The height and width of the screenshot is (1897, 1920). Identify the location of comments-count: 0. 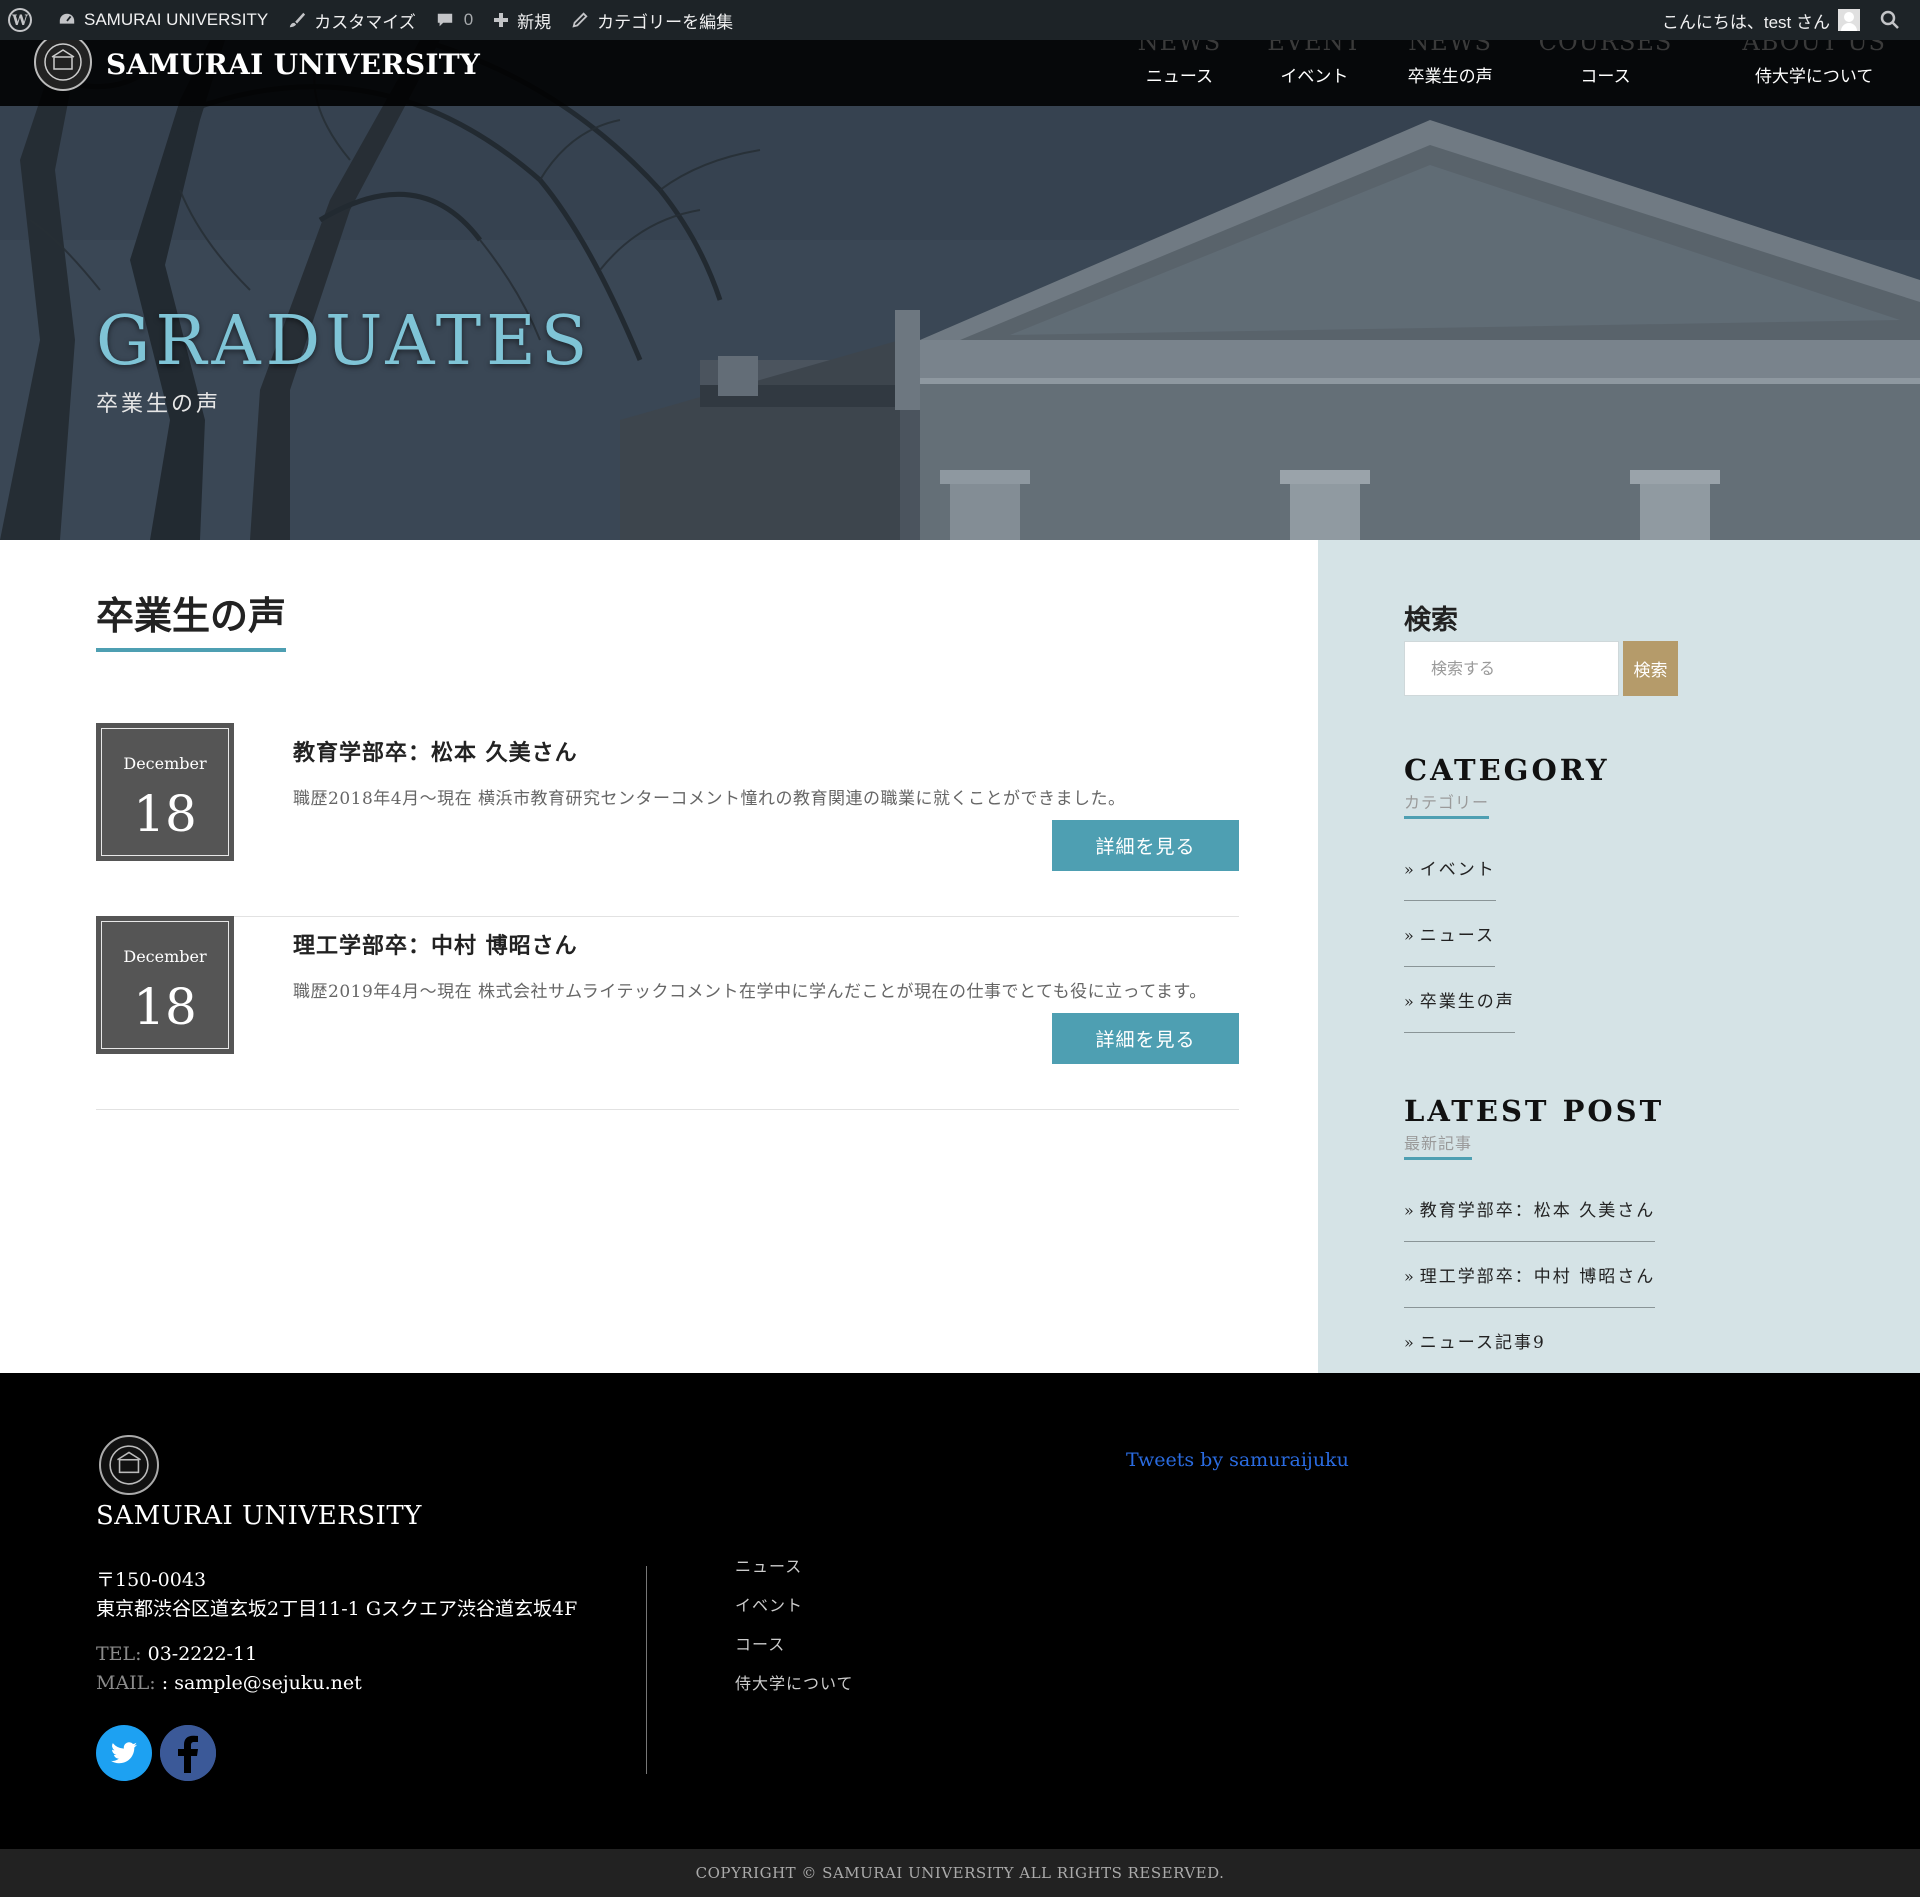
(468, 19).